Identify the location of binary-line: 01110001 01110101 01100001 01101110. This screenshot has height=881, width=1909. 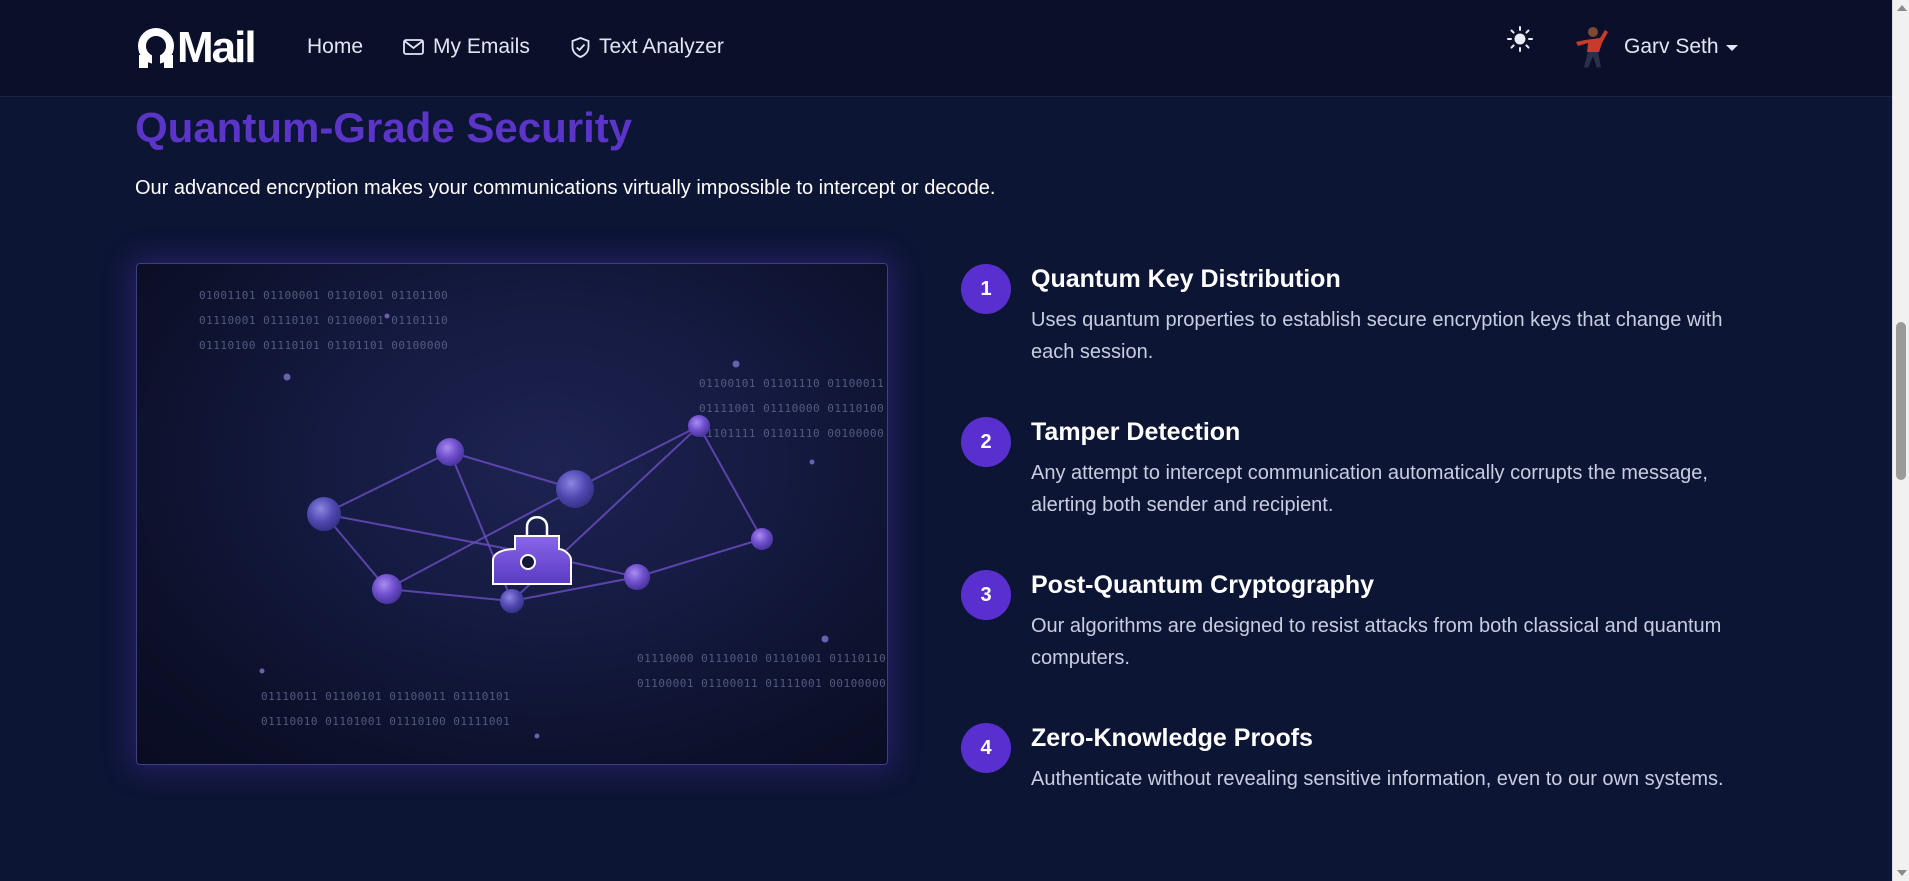
(323, 320).